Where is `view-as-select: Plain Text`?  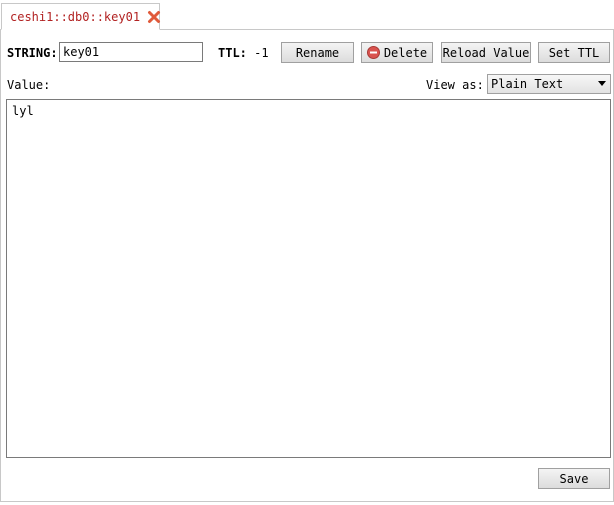 view-as-select: Plain Text is located at coordinates (549, 84).